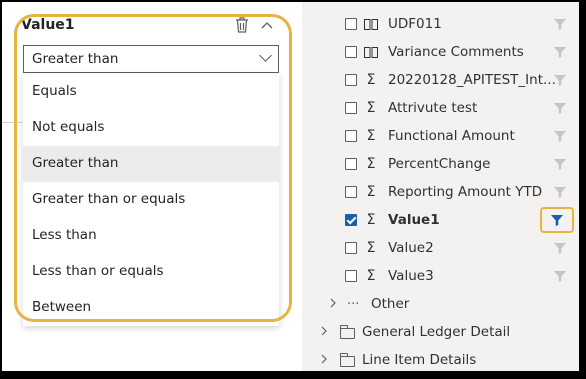 The image size is (586, 379). What do you see at coordinates (151, 59) in the screenshot?
I see `filter-operator-select: Greater than` at bounding box center [151, 59].